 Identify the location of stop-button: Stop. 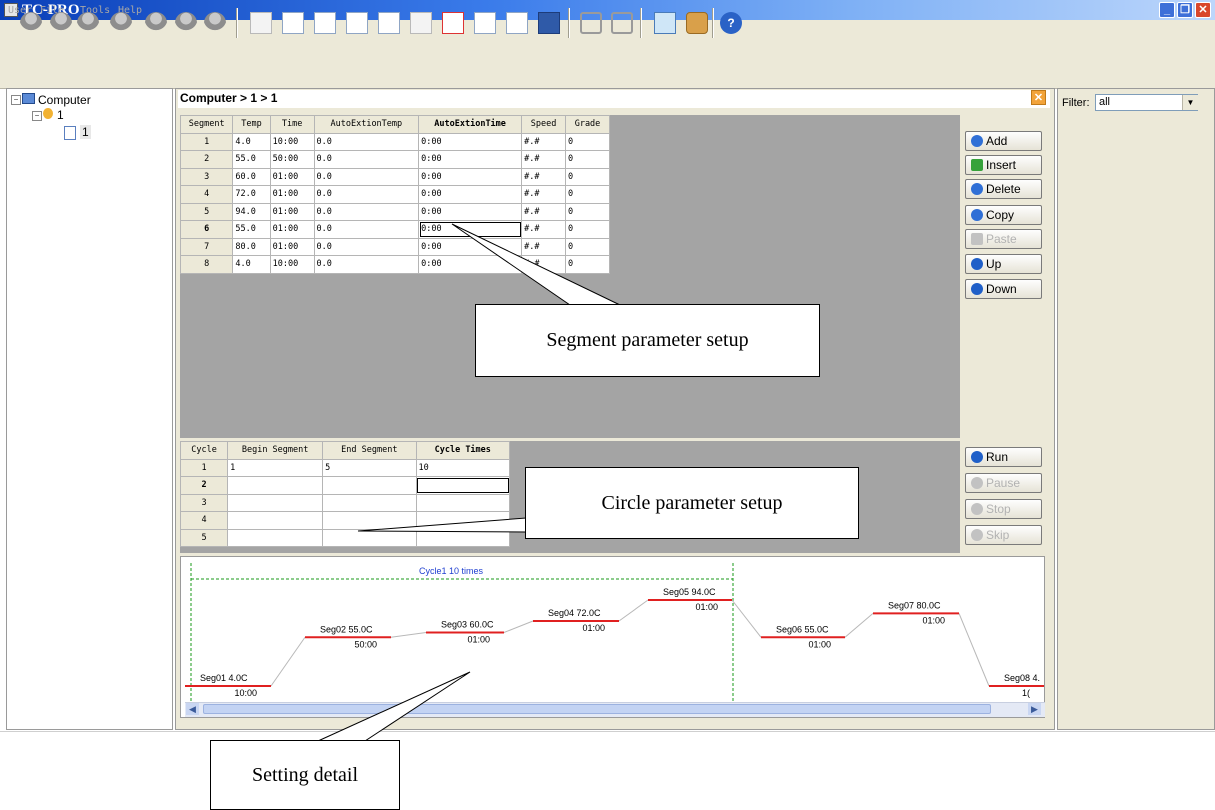
(1003, 509).